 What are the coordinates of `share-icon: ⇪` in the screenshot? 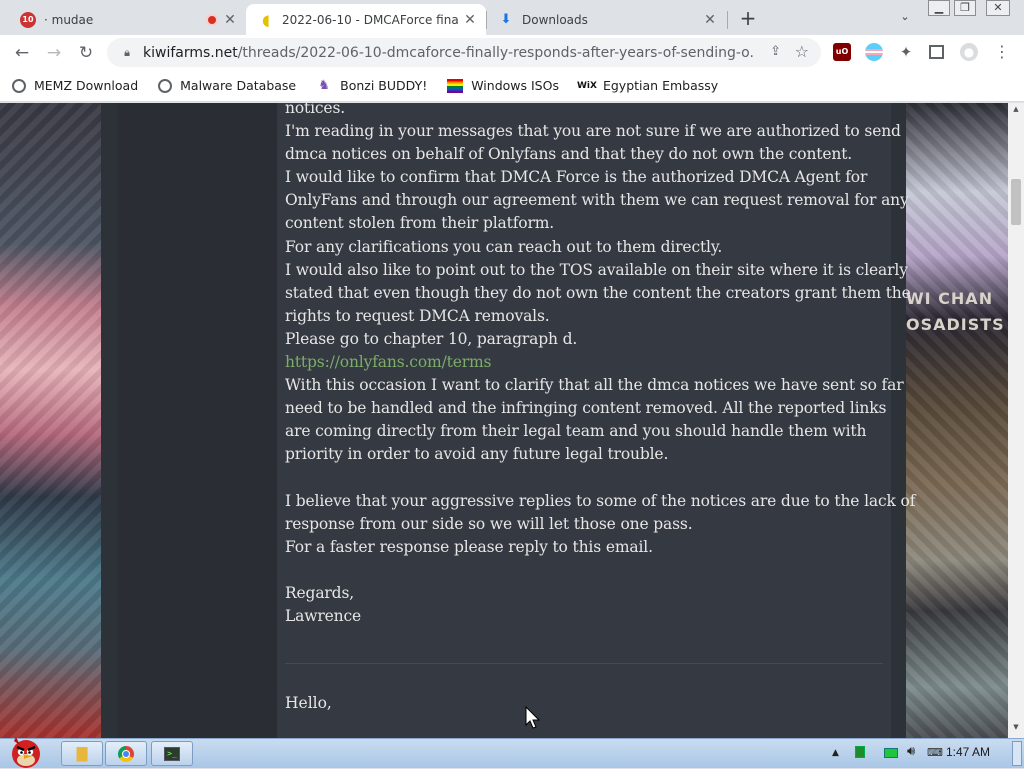 It's located at (775, 51).